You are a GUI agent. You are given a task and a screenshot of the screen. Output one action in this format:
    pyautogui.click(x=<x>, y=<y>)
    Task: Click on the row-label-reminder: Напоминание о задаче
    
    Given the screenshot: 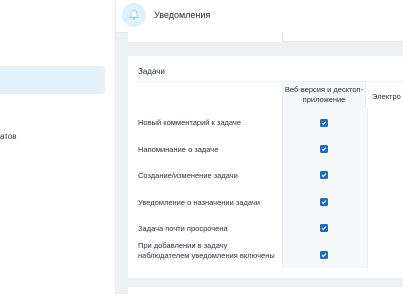 What is the action you would take?
    pyautogui.click(x=178, y=149)
    